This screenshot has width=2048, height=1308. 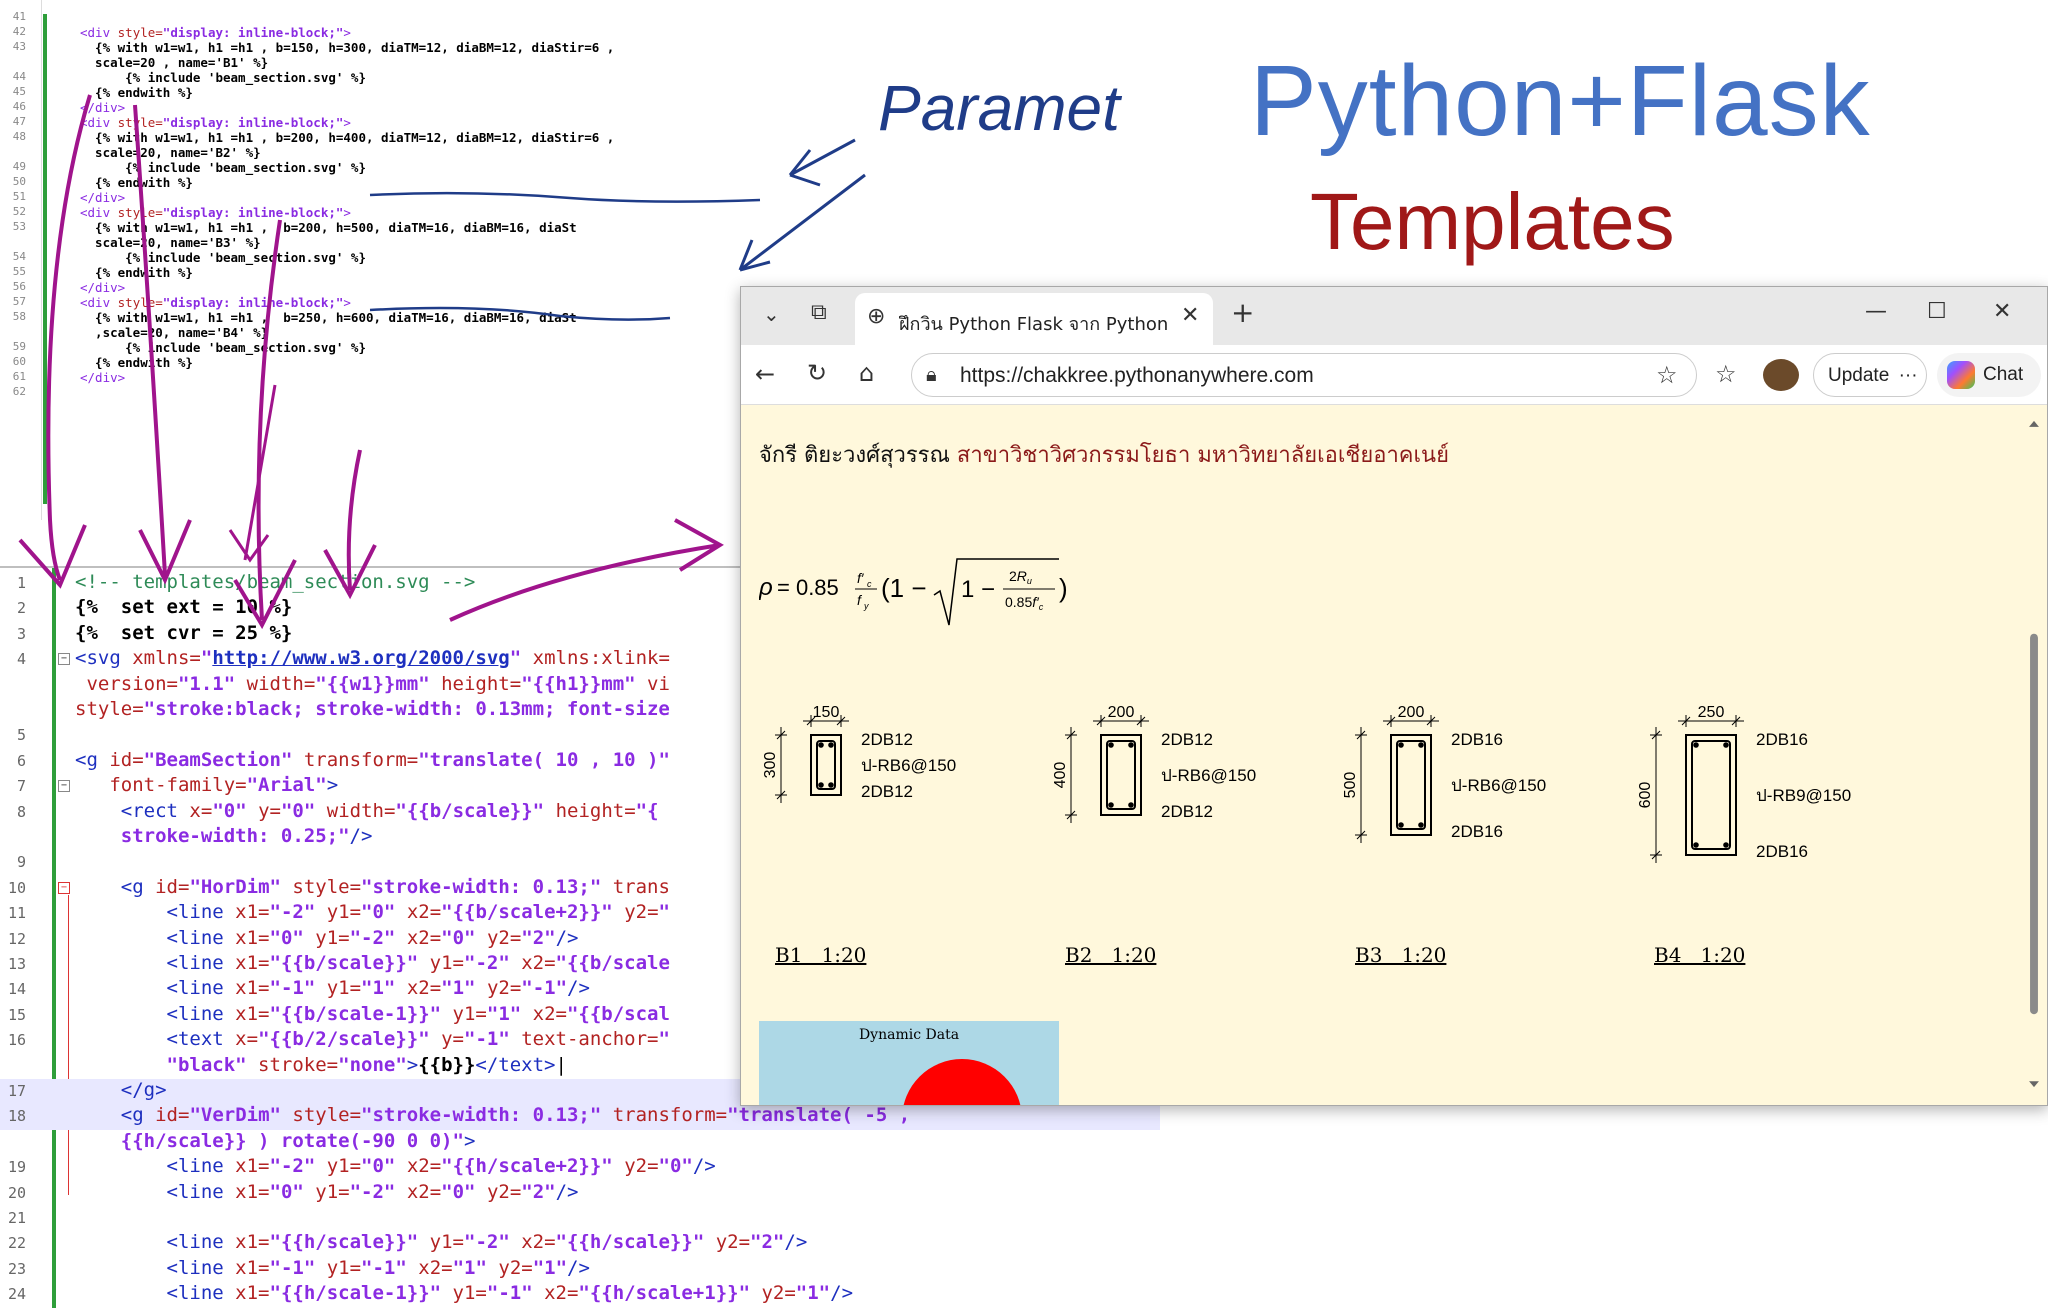 What do you see at coordinates (19, 376) in the screenshot?
I see `line-number: 61` at bounding box center [19, 376].